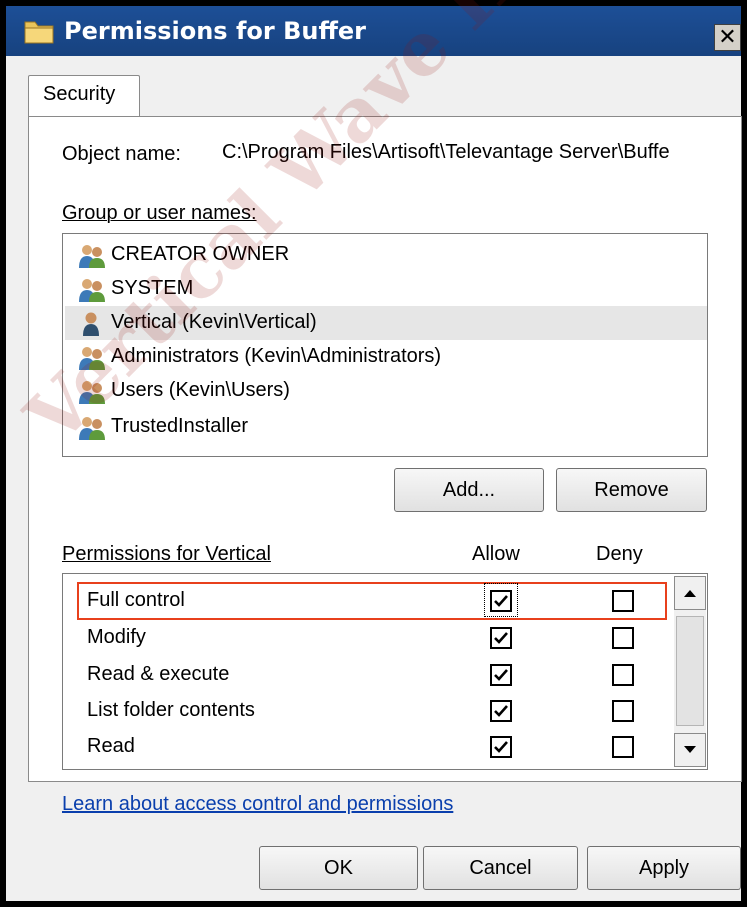  Describe the element at coordinates (373, 31) in the screenshot. I see `title-bar: Permissions for Buffer ✕` at that location.